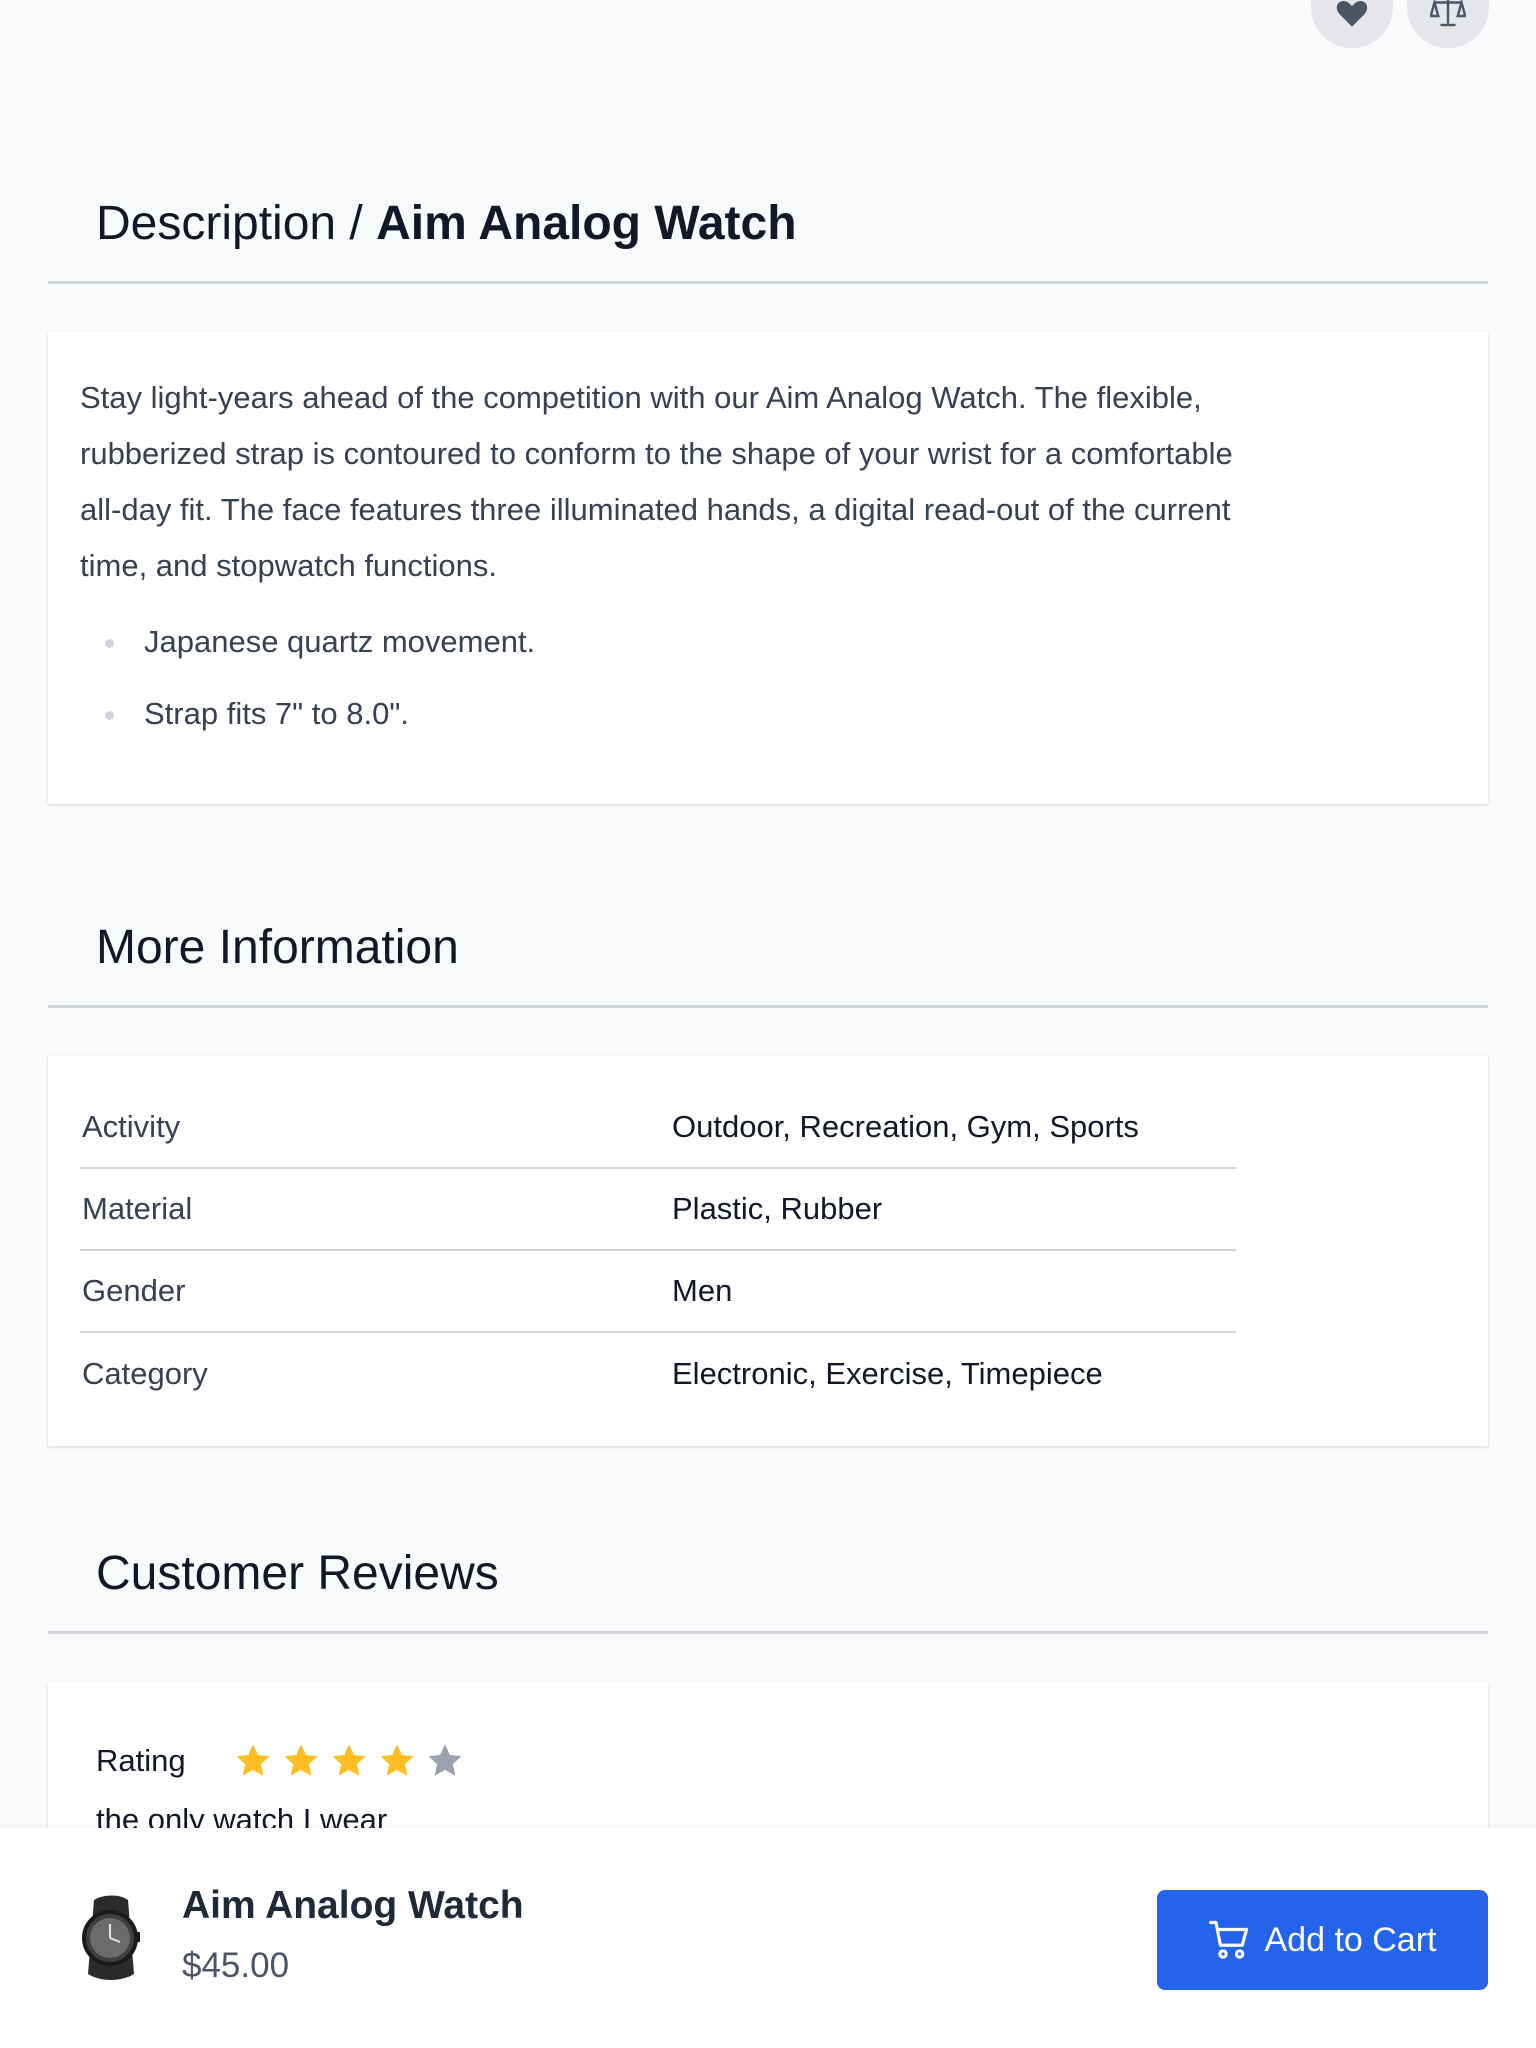 The image size is (1536, 2048). Describe the element at coordinates (277, 947) in the screenshot. I see `more-info-heading: More Information` at that location.